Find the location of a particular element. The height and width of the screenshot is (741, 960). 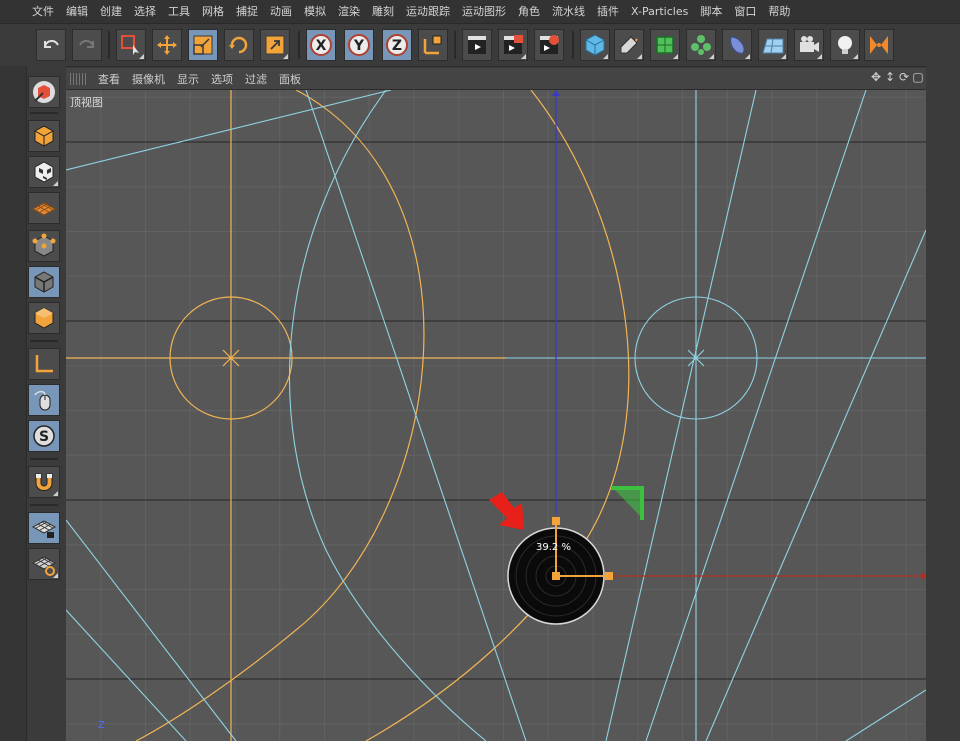

solo-icon: S is located at coordinates (44, 436).